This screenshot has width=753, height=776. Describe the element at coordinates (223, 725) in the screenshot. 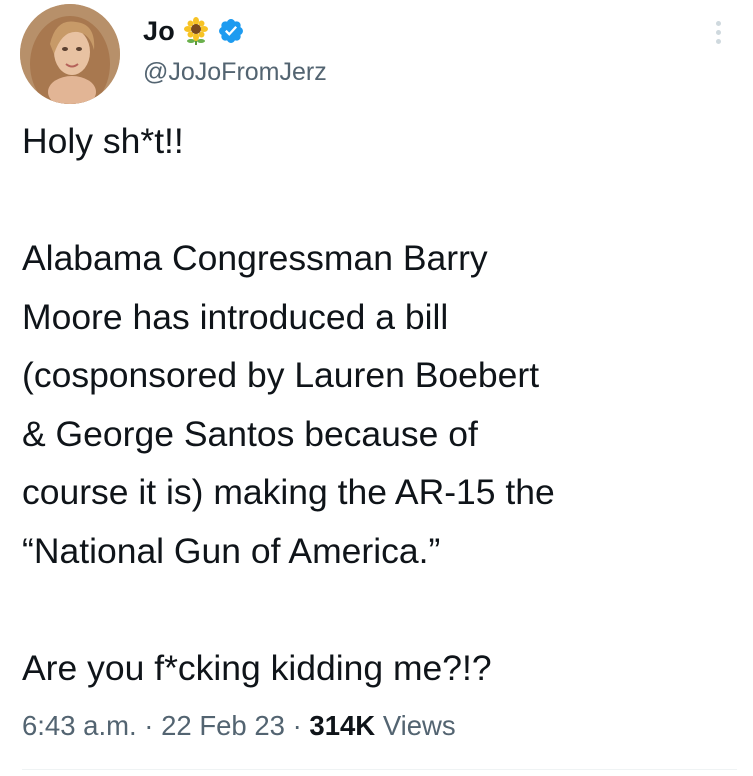

I see `tweet-date: 22 Feb 23` at that location.